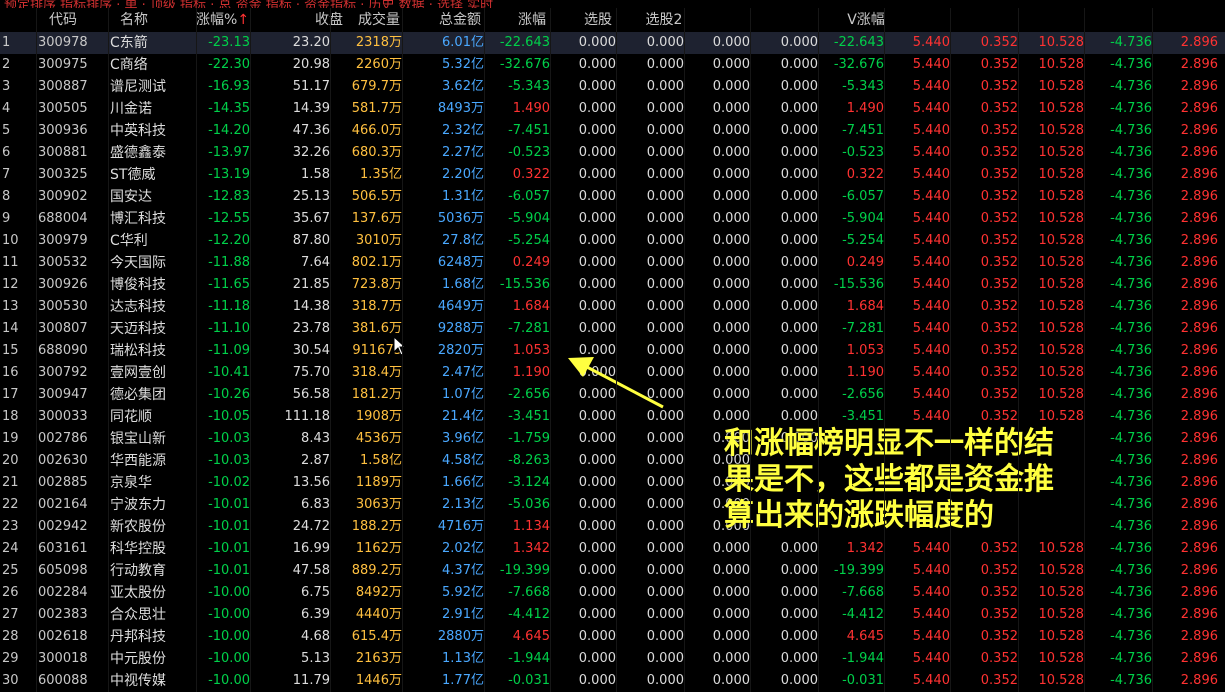 The width and height of the screenshot is (1225, 692). Describe the element at coordinates (63, 20) in the screenshot. I see `header-code: 代码` at that location.